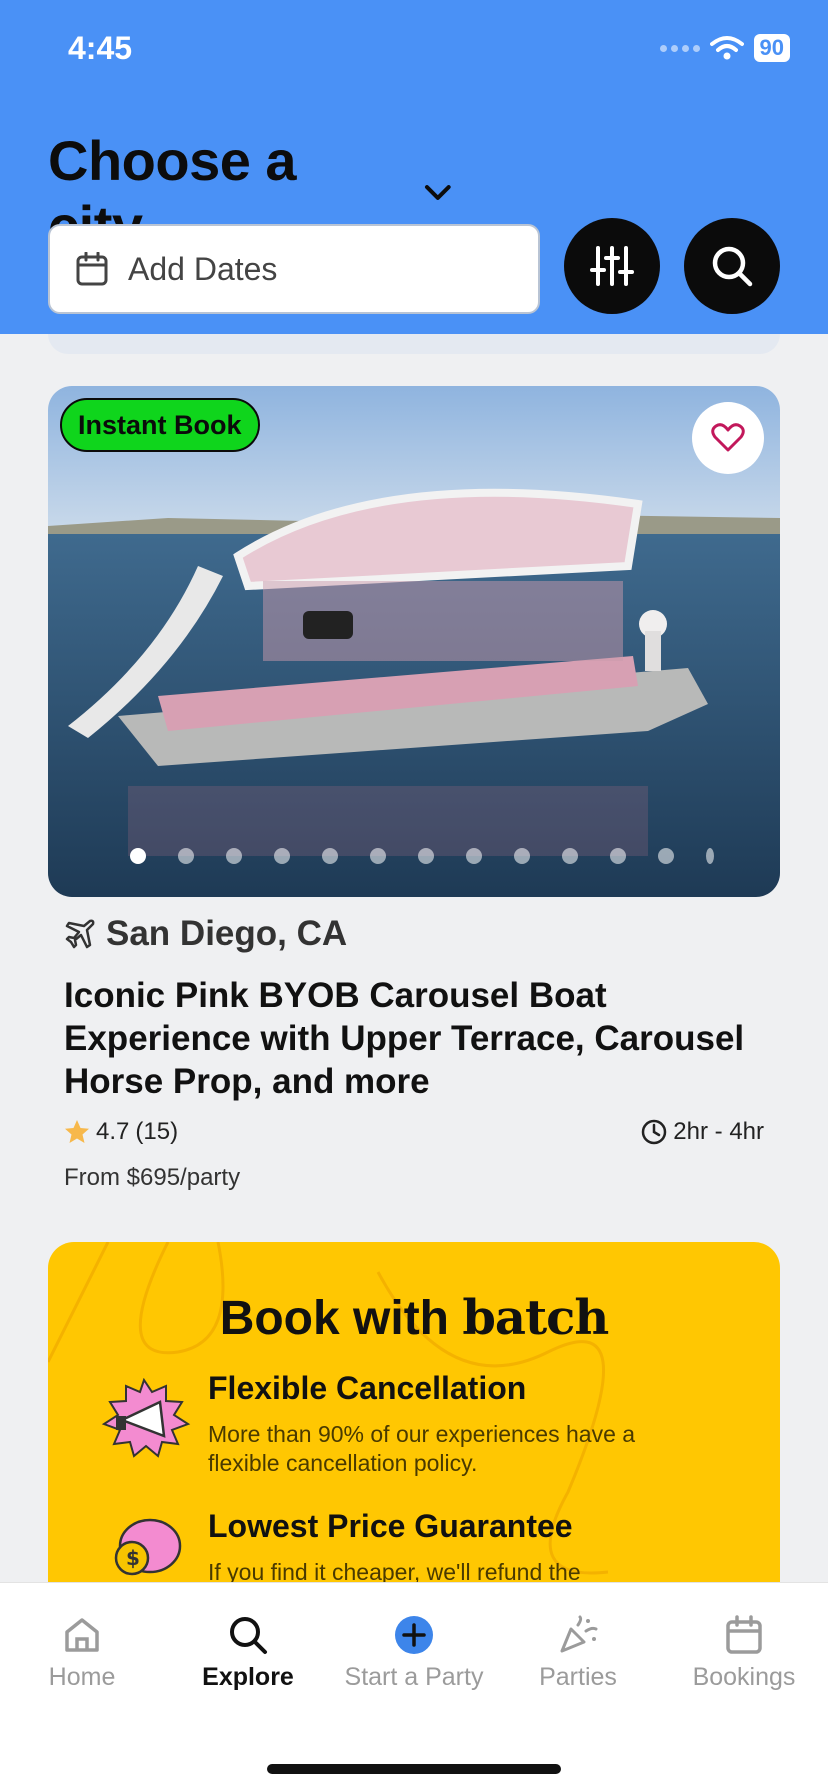  I want to click on rating-value: 4.7, so click(113, 1131).